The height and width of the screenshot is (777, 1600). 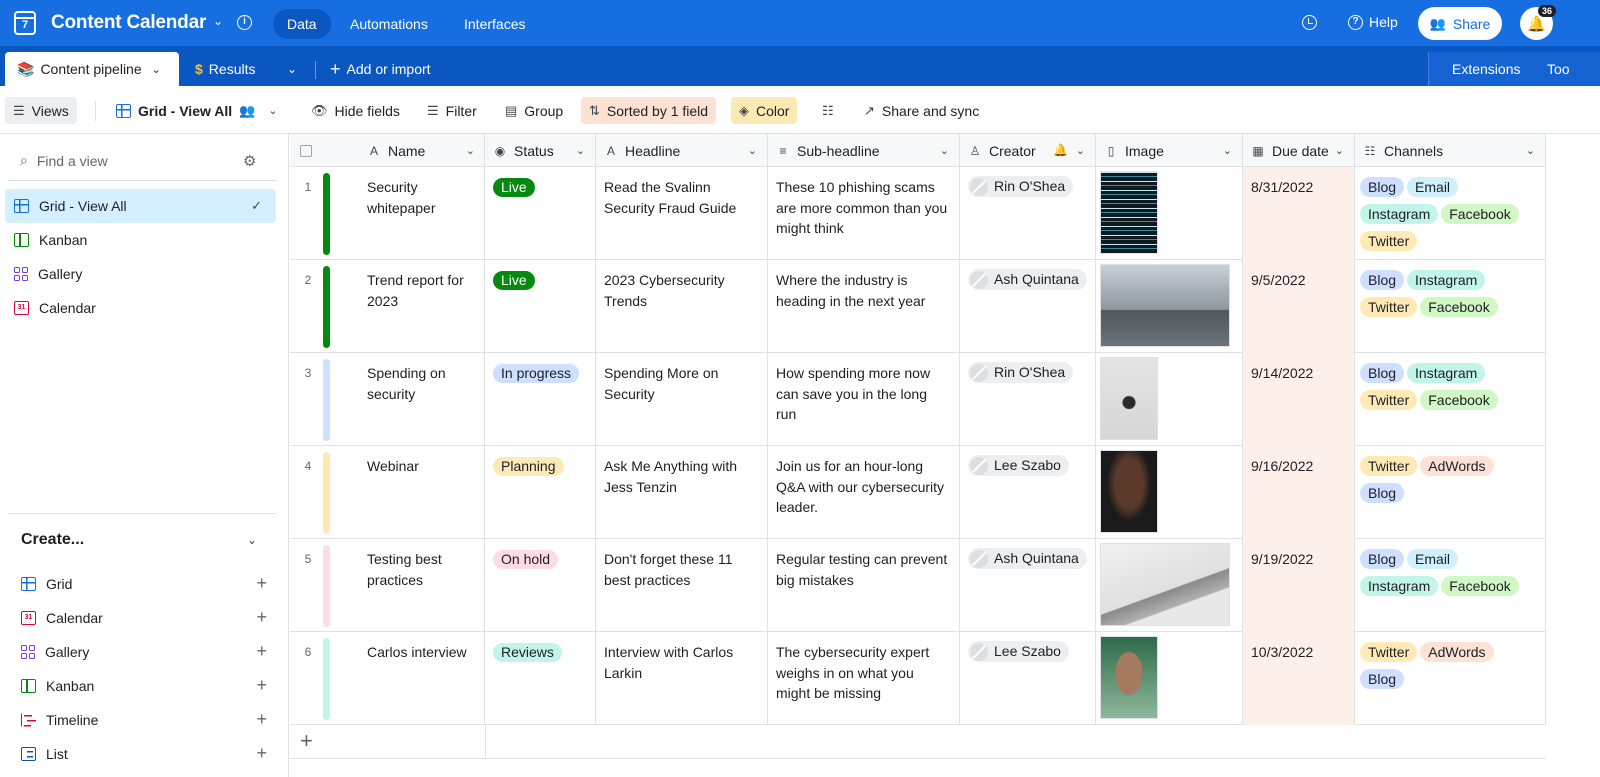 What do you see at coordinates (540, 399) in the screenshot?
I see `status-cell: In progress` at bounding box center [540, 399].